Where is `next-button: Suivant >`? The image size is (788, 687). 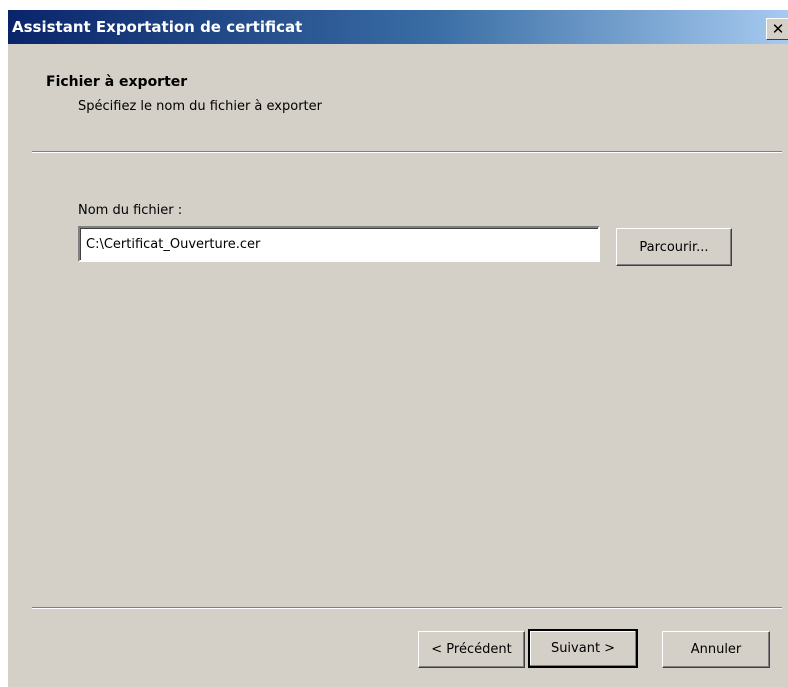
next-button: Suivant > is located at coordinates (583, 648).